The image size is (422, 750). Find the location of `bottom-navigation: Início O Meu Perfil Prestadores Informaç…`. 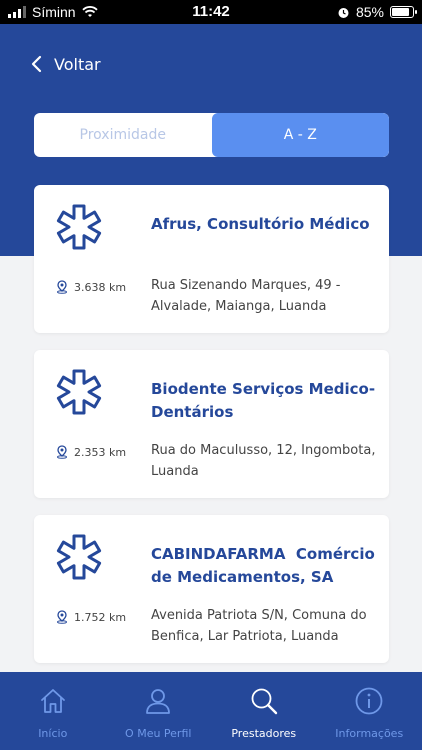

bottom-navigation: Início O Meu Perfil Prestadores Informaç… is located at coordinates (211, 711).